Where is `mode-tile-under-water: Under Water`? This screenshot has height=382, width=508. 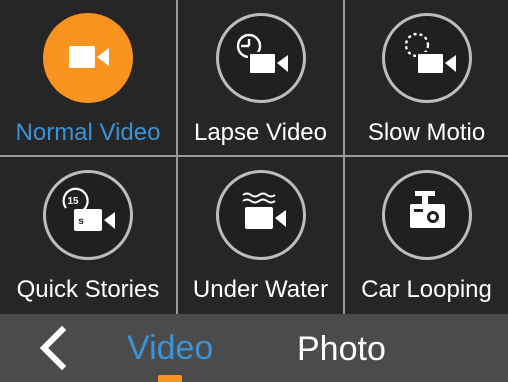
mode-tile-under-water: Under Water is located at coordinates (261, 235).